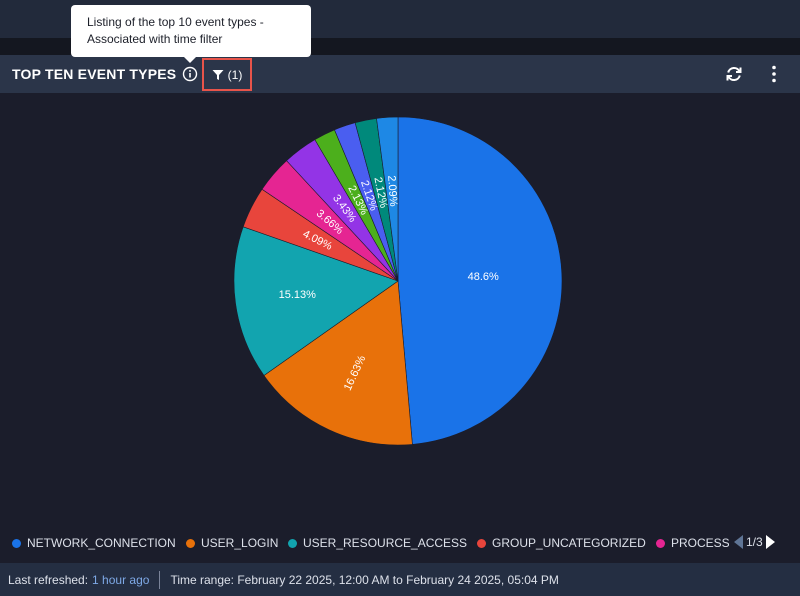 The height and width of the screenshot is (596, 800). I want to click on last-refreshed-label: Last refreshed:, so click(48, 579).